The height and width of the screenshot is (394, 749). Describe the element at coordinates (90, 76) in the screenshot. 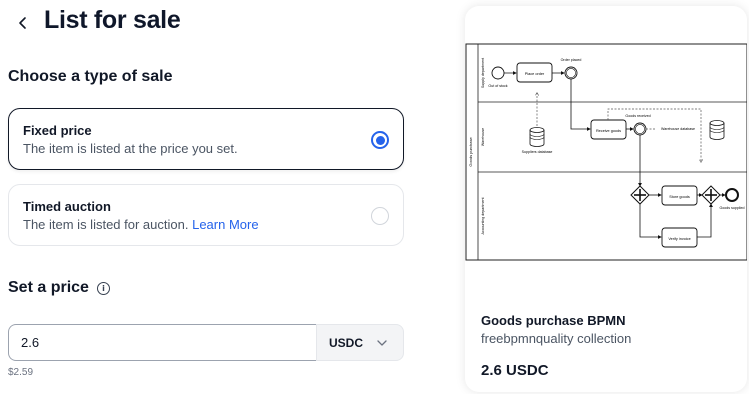

I see `sale-type-heading: Choose a type of sale` at that location.